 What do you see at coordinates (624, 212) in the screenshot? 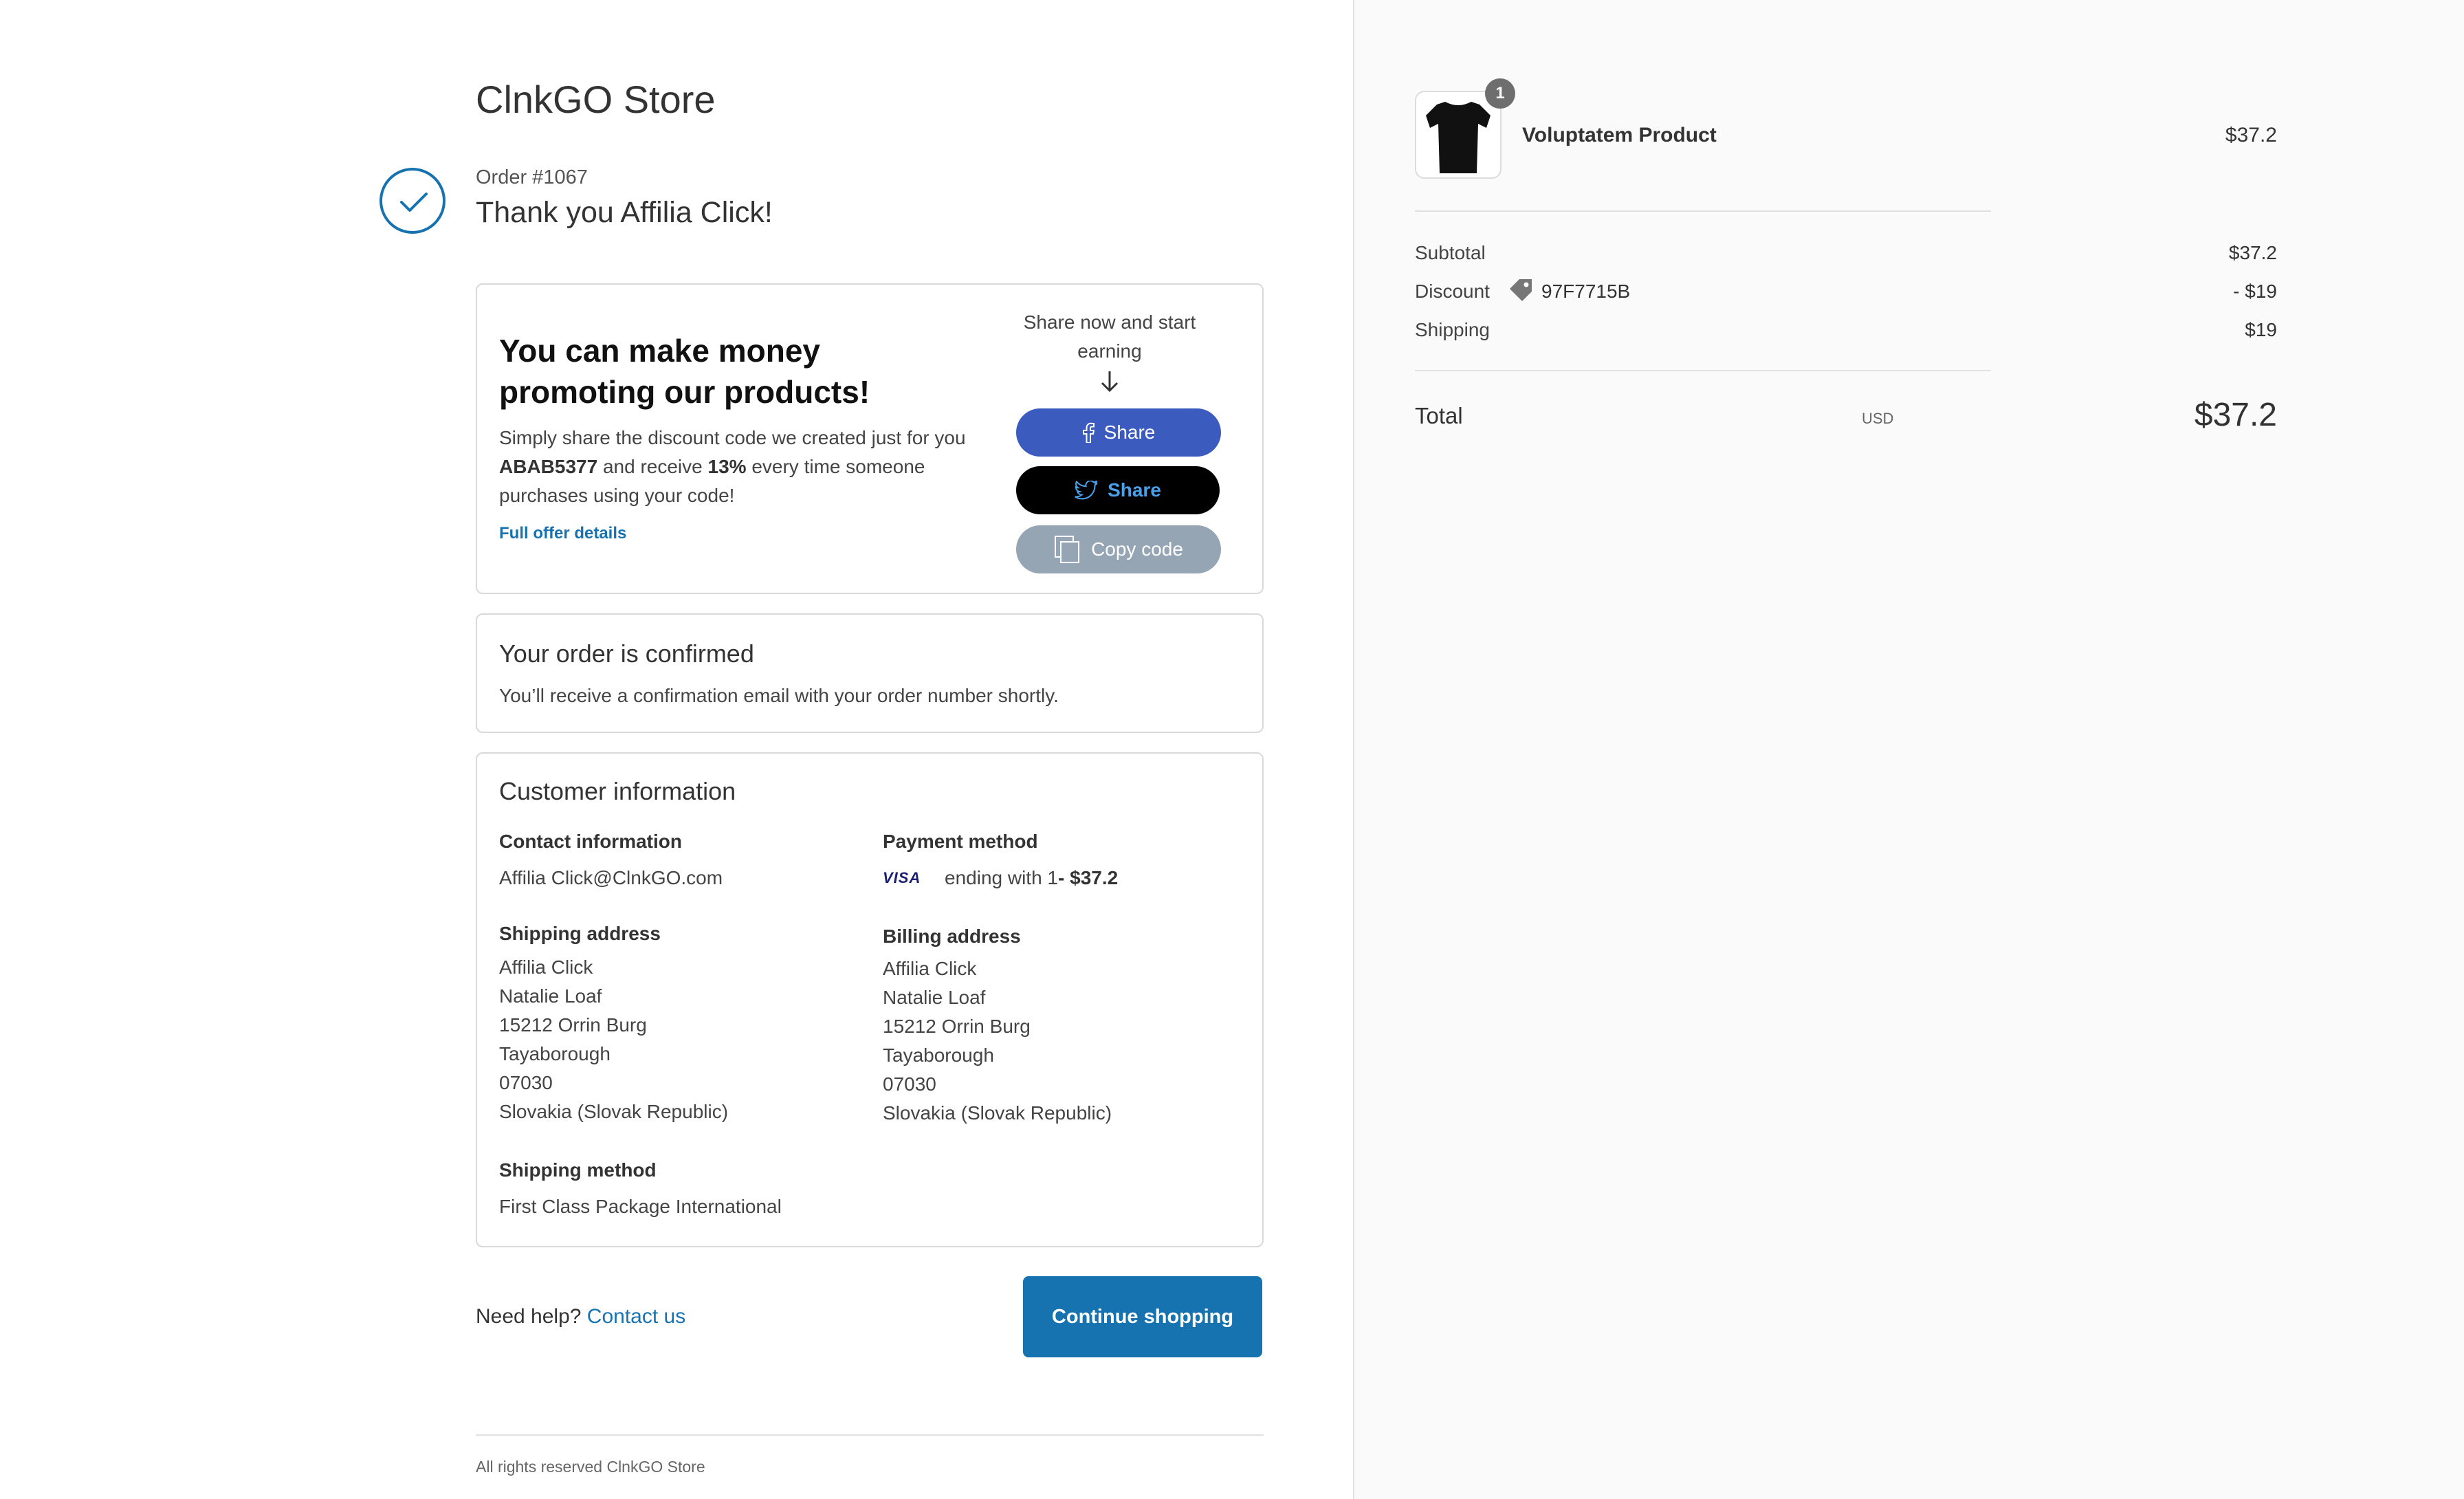
I see `thank-you-heading: Thank you Affilia Click!` at bounding box center [624, 212].